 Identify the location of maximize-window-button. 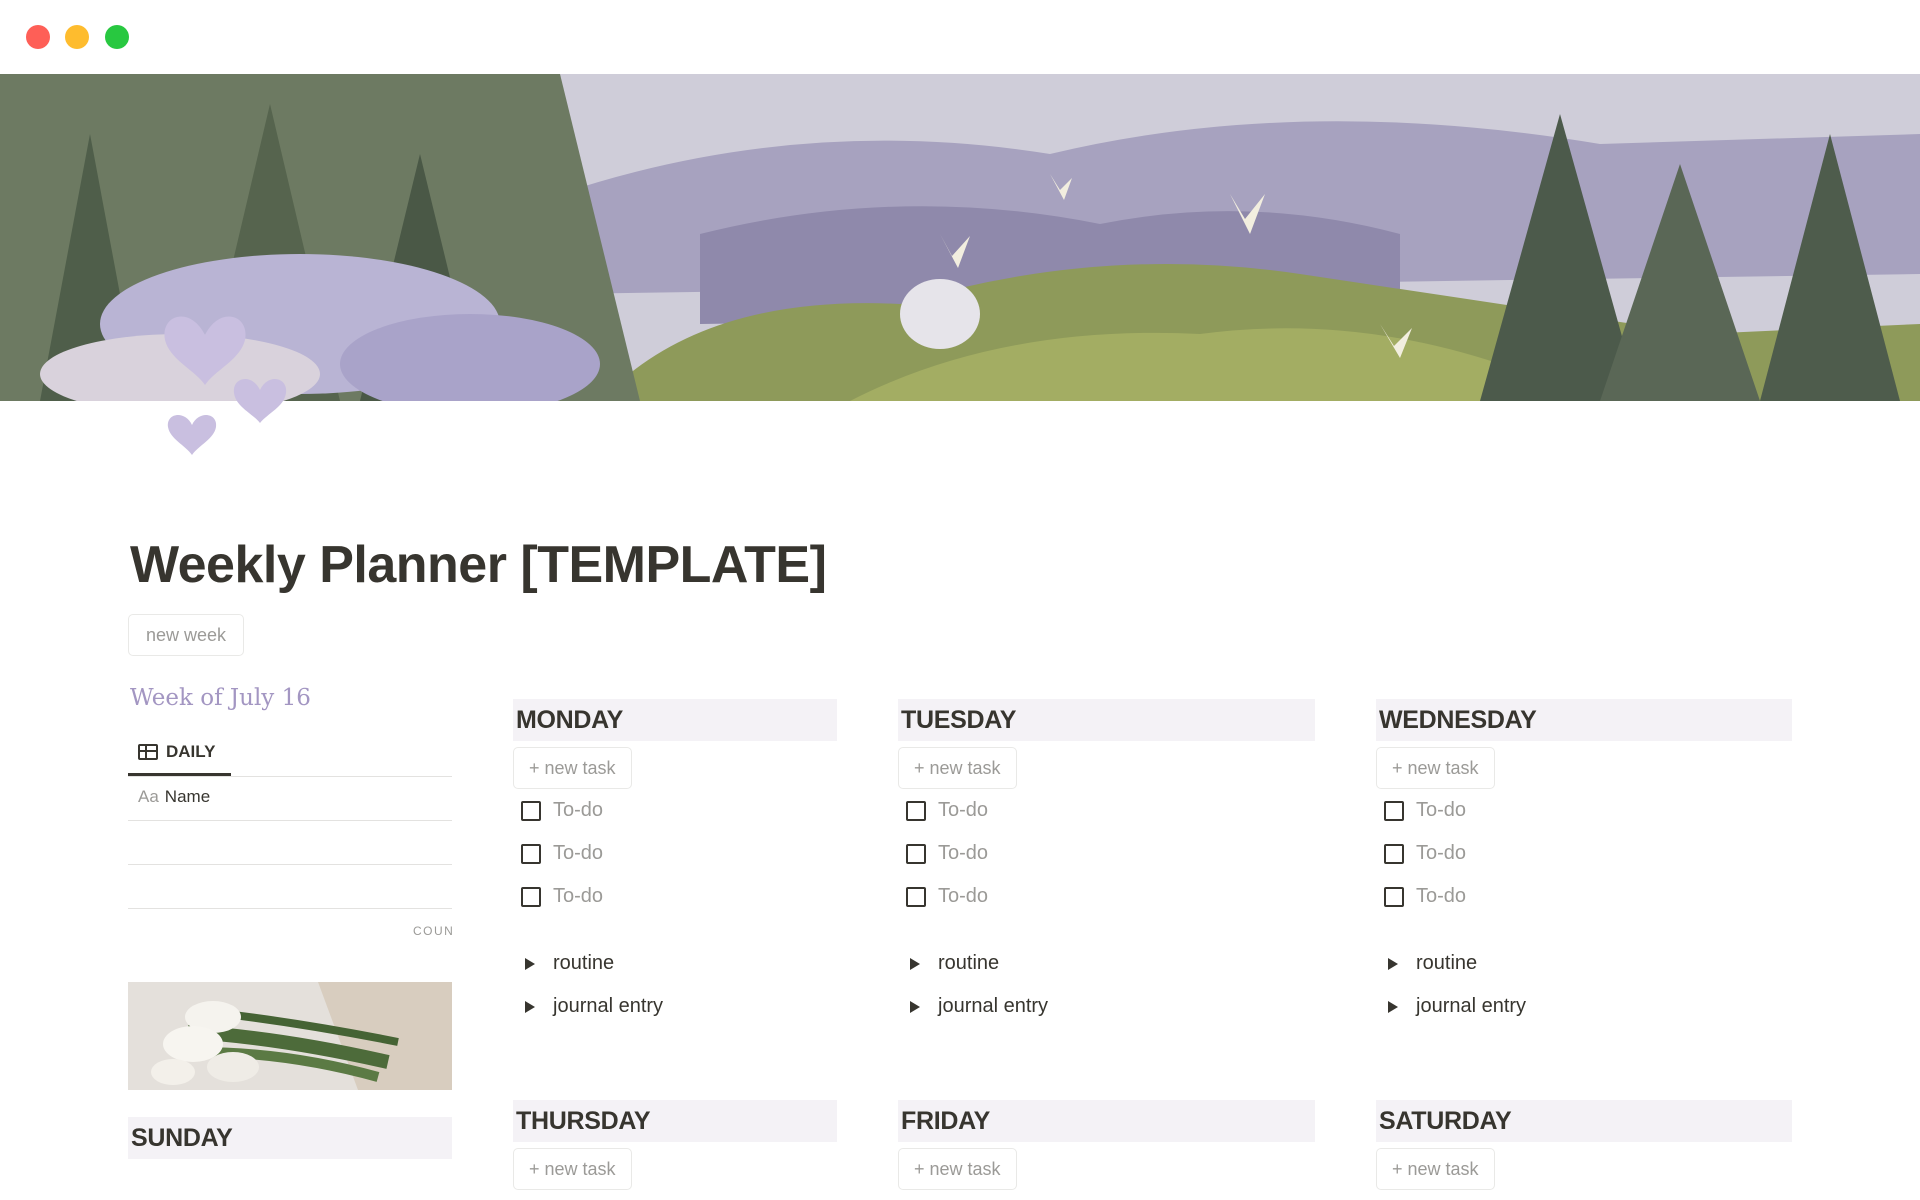
(117, 37).